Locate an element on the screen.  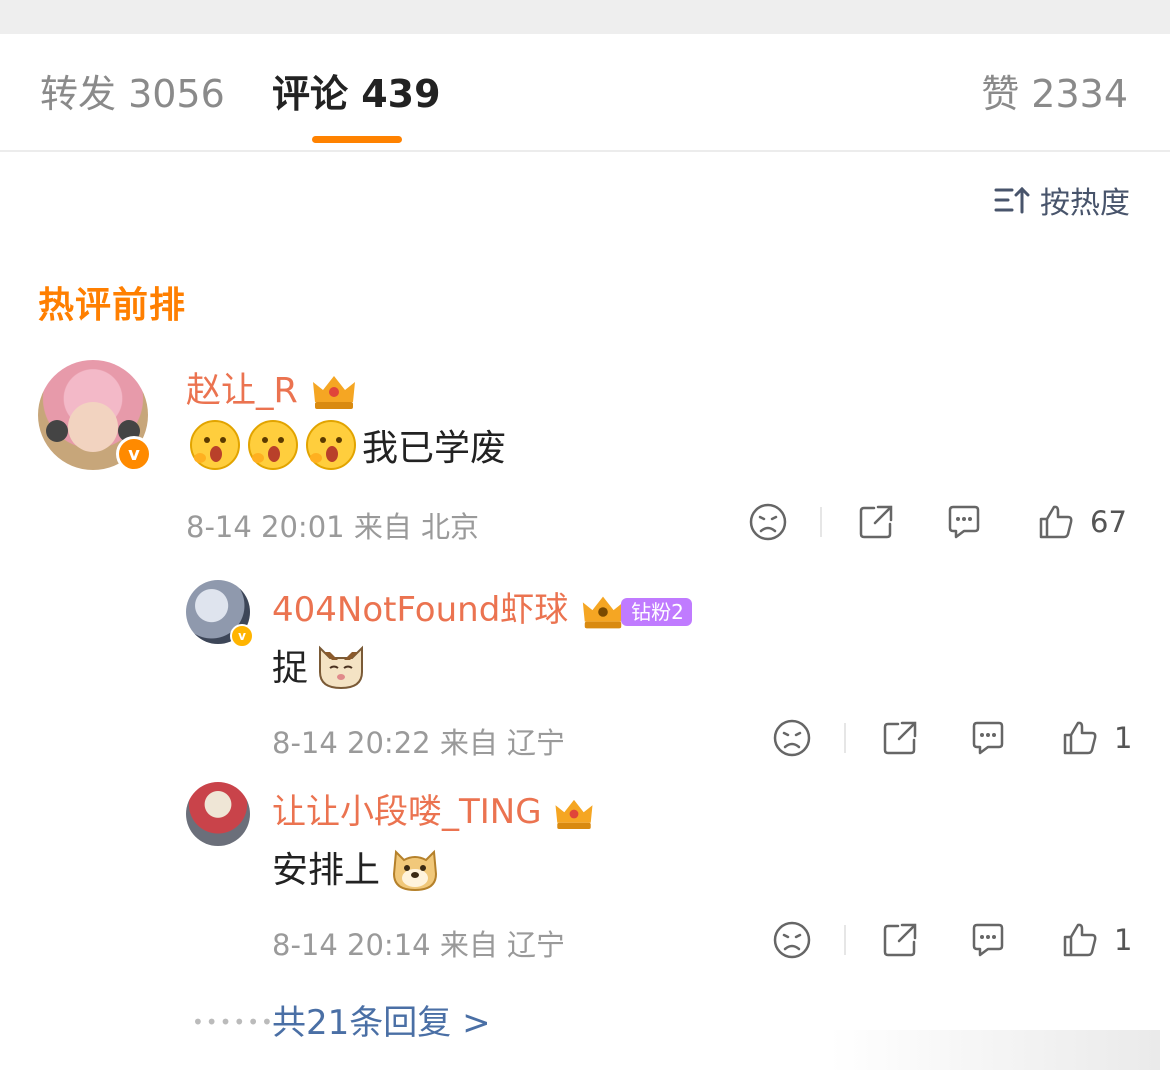
reply-text: 捉 is located at coordinates (290, 668).